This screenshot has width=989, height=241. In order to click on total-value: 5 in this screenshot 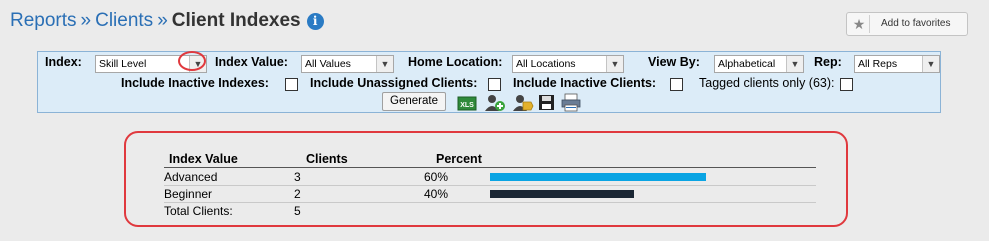, I will do `click(297, 211)`.